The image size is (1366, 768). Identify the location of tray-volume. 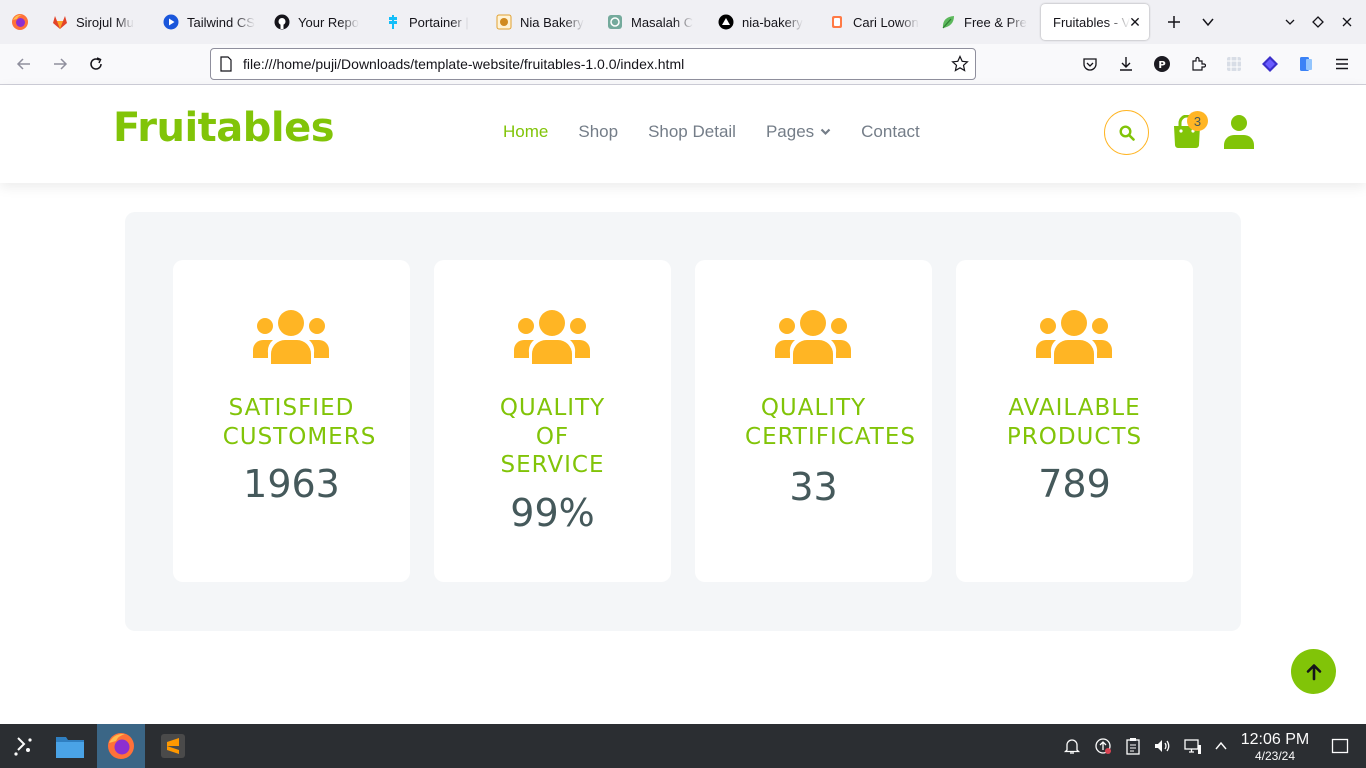
(1162, 746).